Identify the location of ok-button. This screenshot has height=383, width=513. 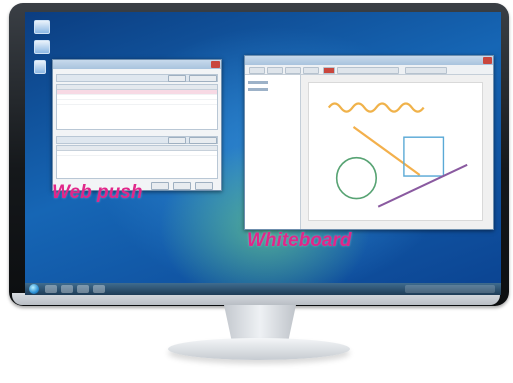
(160, 186).